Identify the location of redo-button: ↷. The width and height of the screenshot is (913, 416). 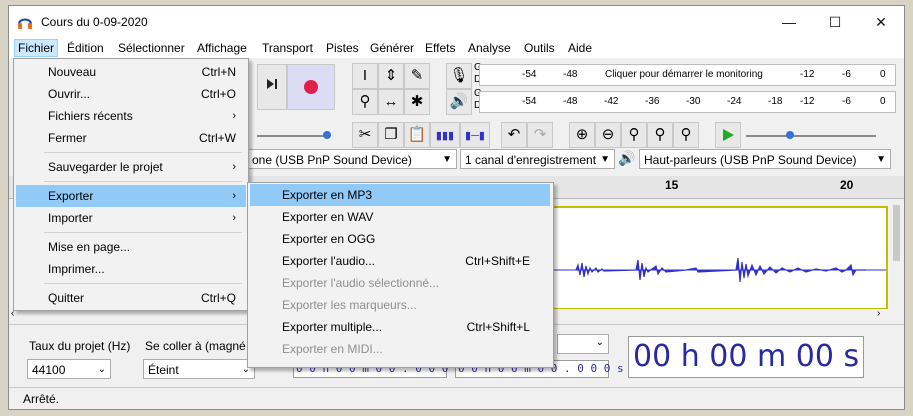
(540, 135).